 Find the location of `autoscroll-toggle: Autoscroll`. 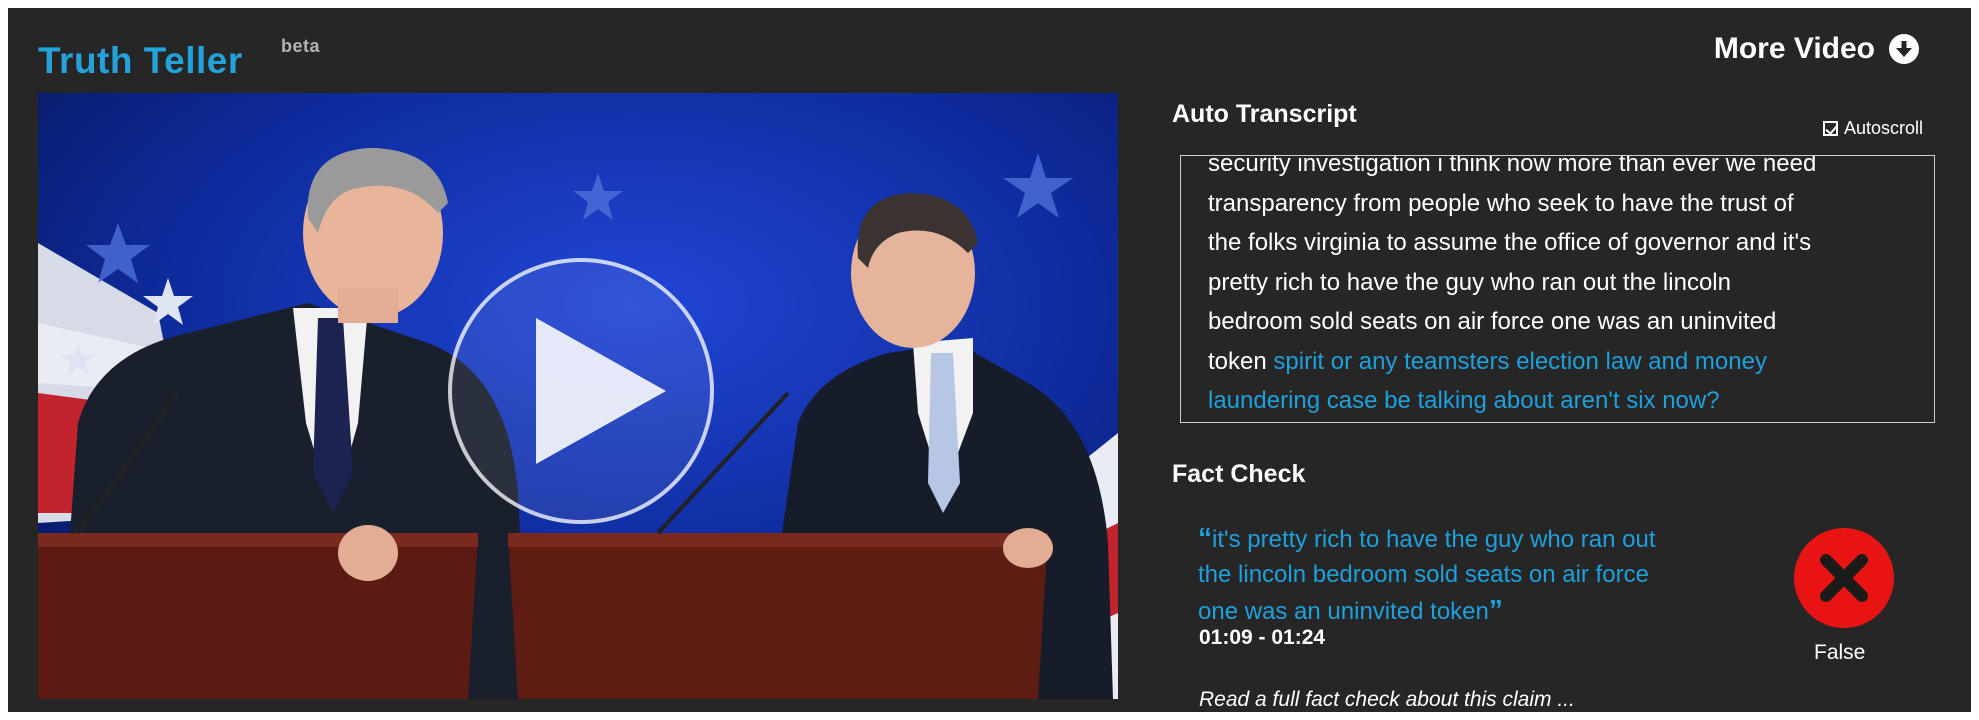

autoscroll-toggle: Autoscroll is located at coordinates (1872, 128).